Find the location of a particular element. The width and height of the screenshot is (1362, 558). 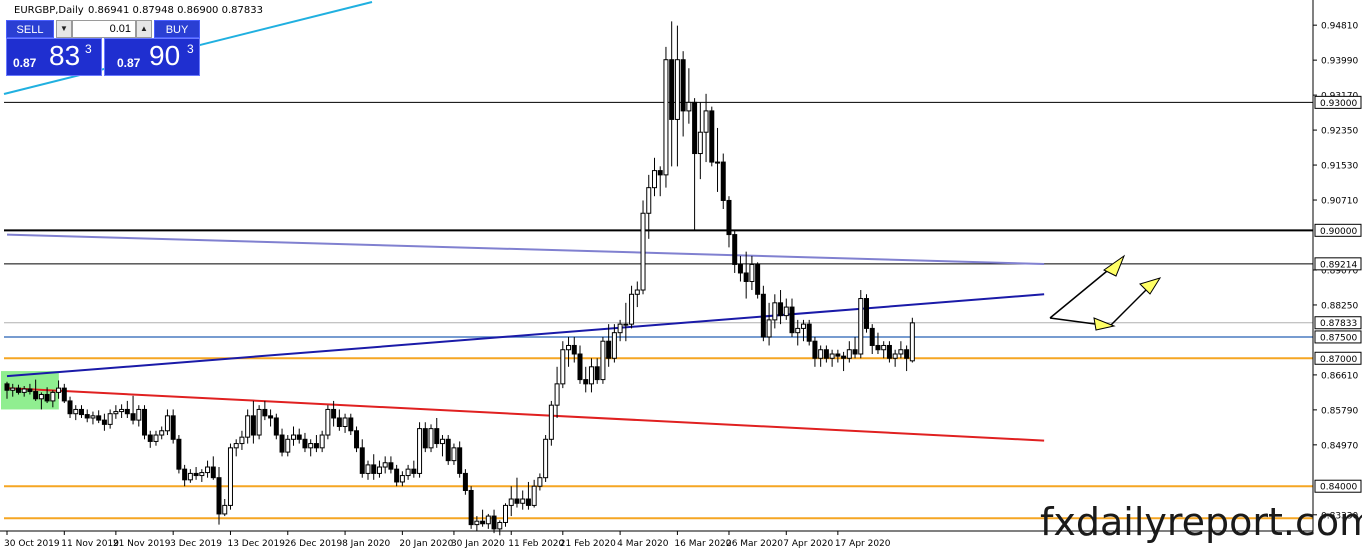

price-tick-label: 0.92350 is located at coordinates (1339, 132).